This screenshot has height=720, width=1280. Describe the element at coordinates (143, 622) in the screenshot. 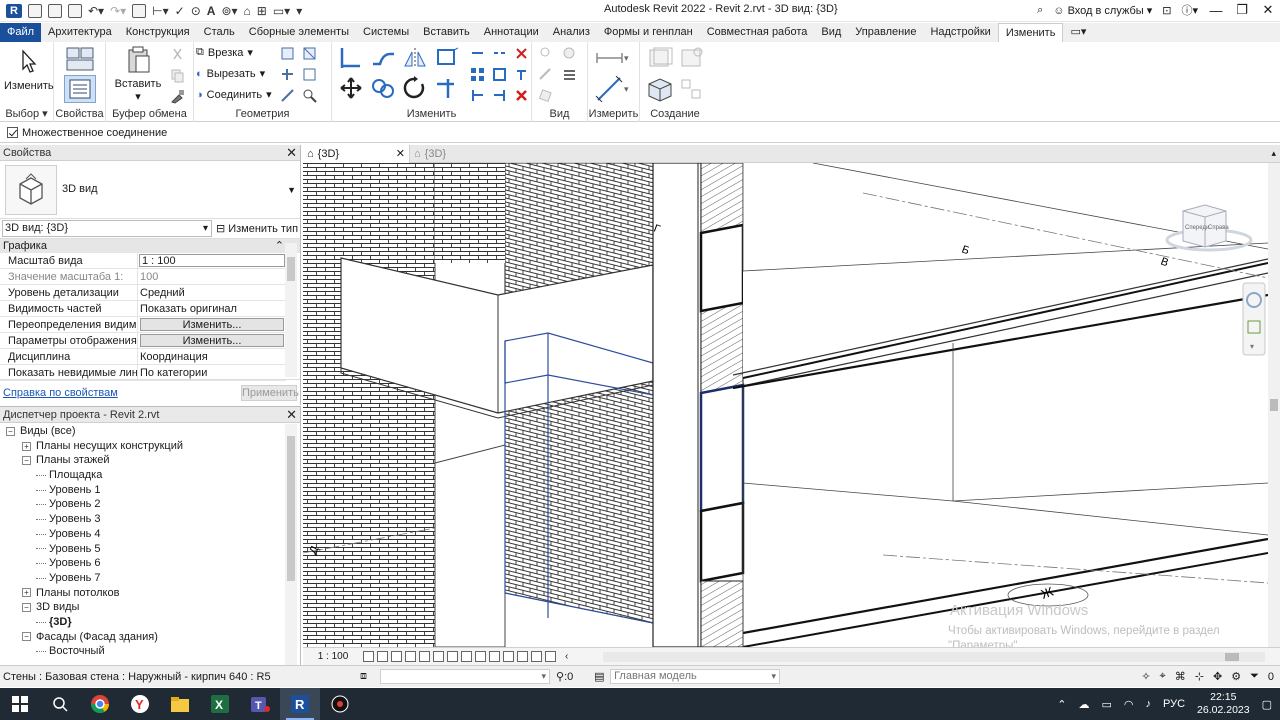

I see `tree-item: {3D}` at that location.